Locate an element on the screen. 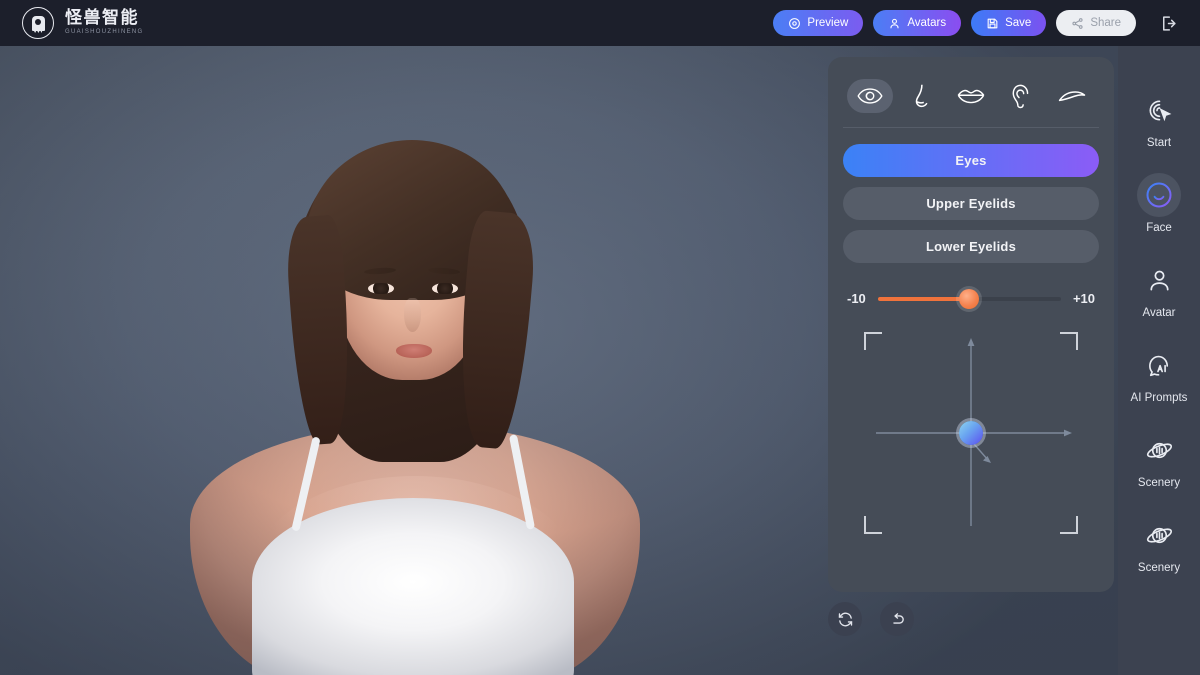  avatar-lips is located at coordinates (414, 351).